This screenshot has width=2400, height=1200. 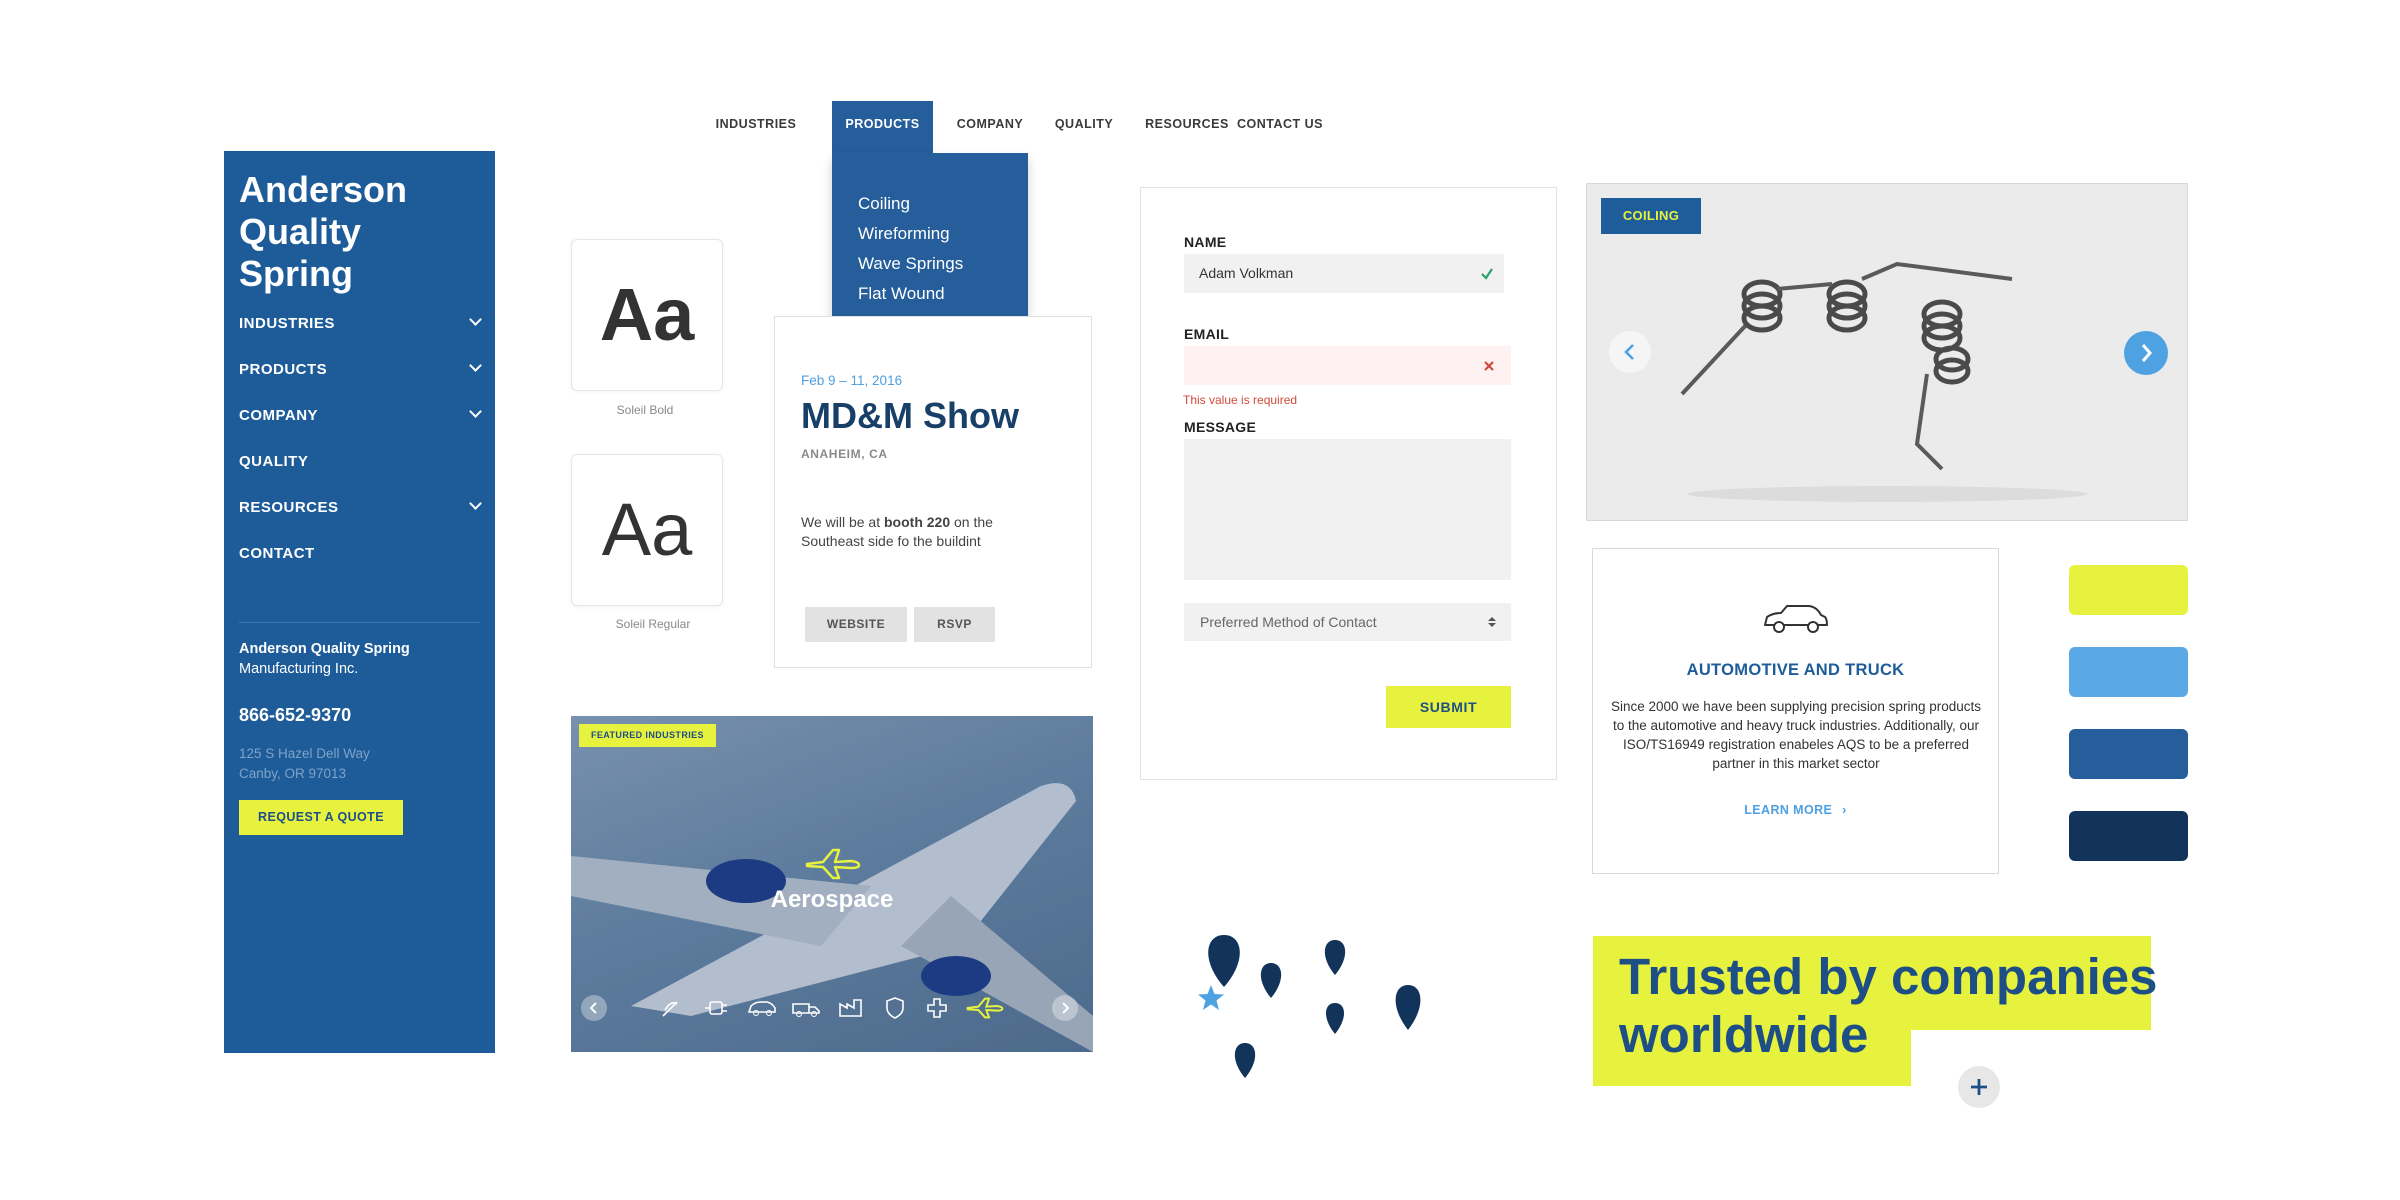 What do you see at coordinates (1744, 1034) in the screenshot?
I see `trusted-line-2: worldwide` at bounding box center [1744, 1034].